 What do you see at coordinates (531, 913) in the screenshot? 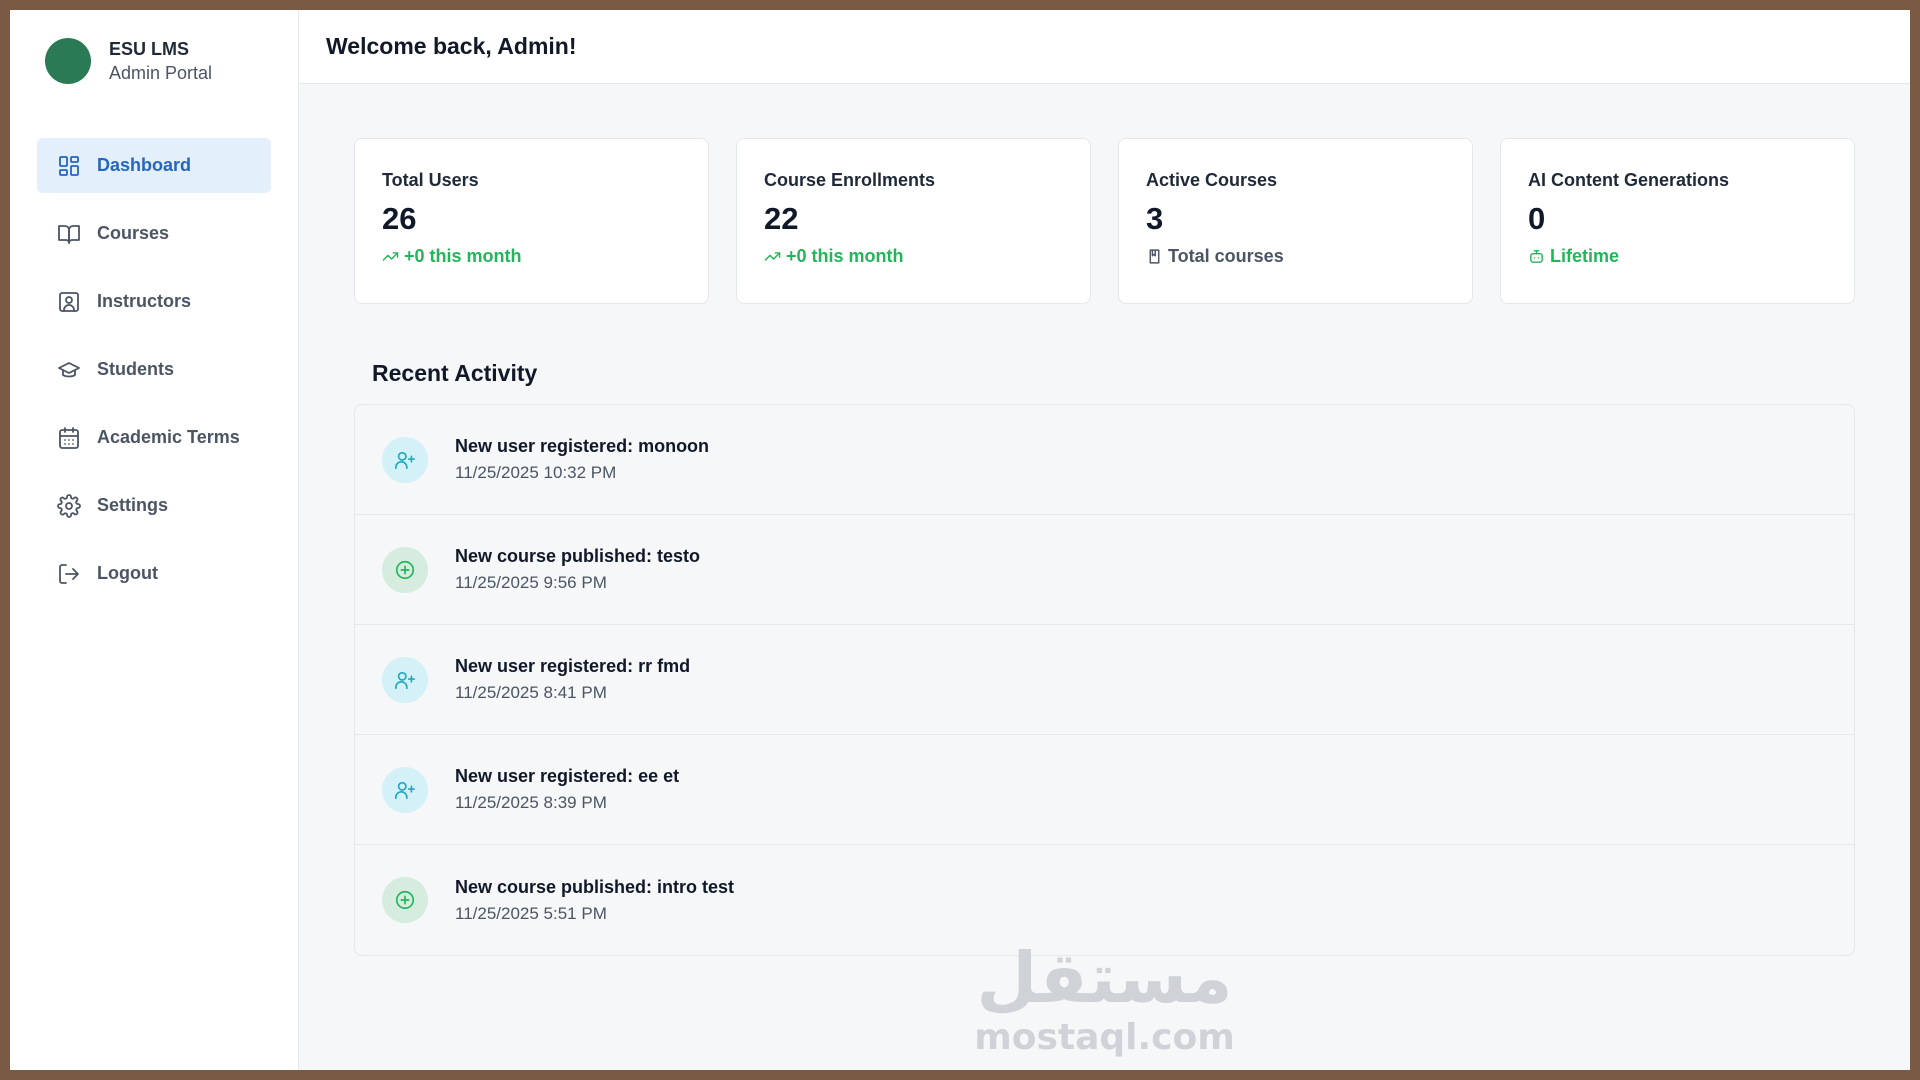
I see `activity-time: 11/25/2025 5:51 PM` at bounding box center [531, 913].